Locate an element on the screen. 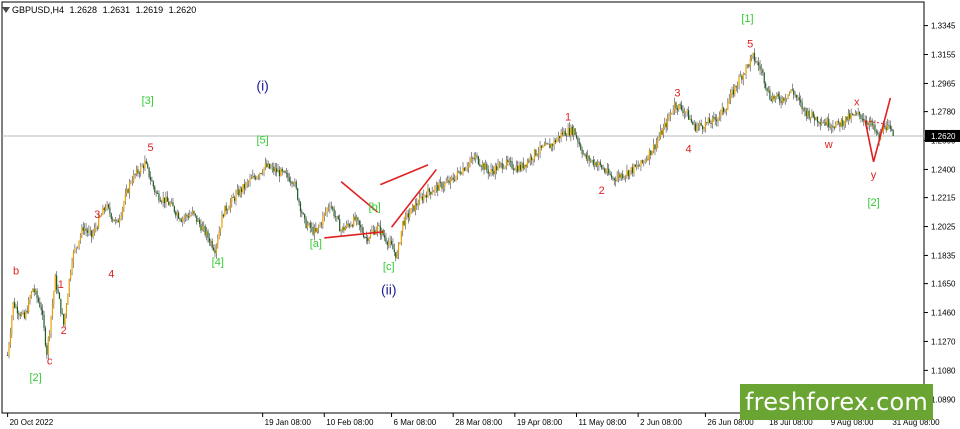 This screenshot has height=429, width=960. wave-label: [2] is located at coordinates (873, 203).